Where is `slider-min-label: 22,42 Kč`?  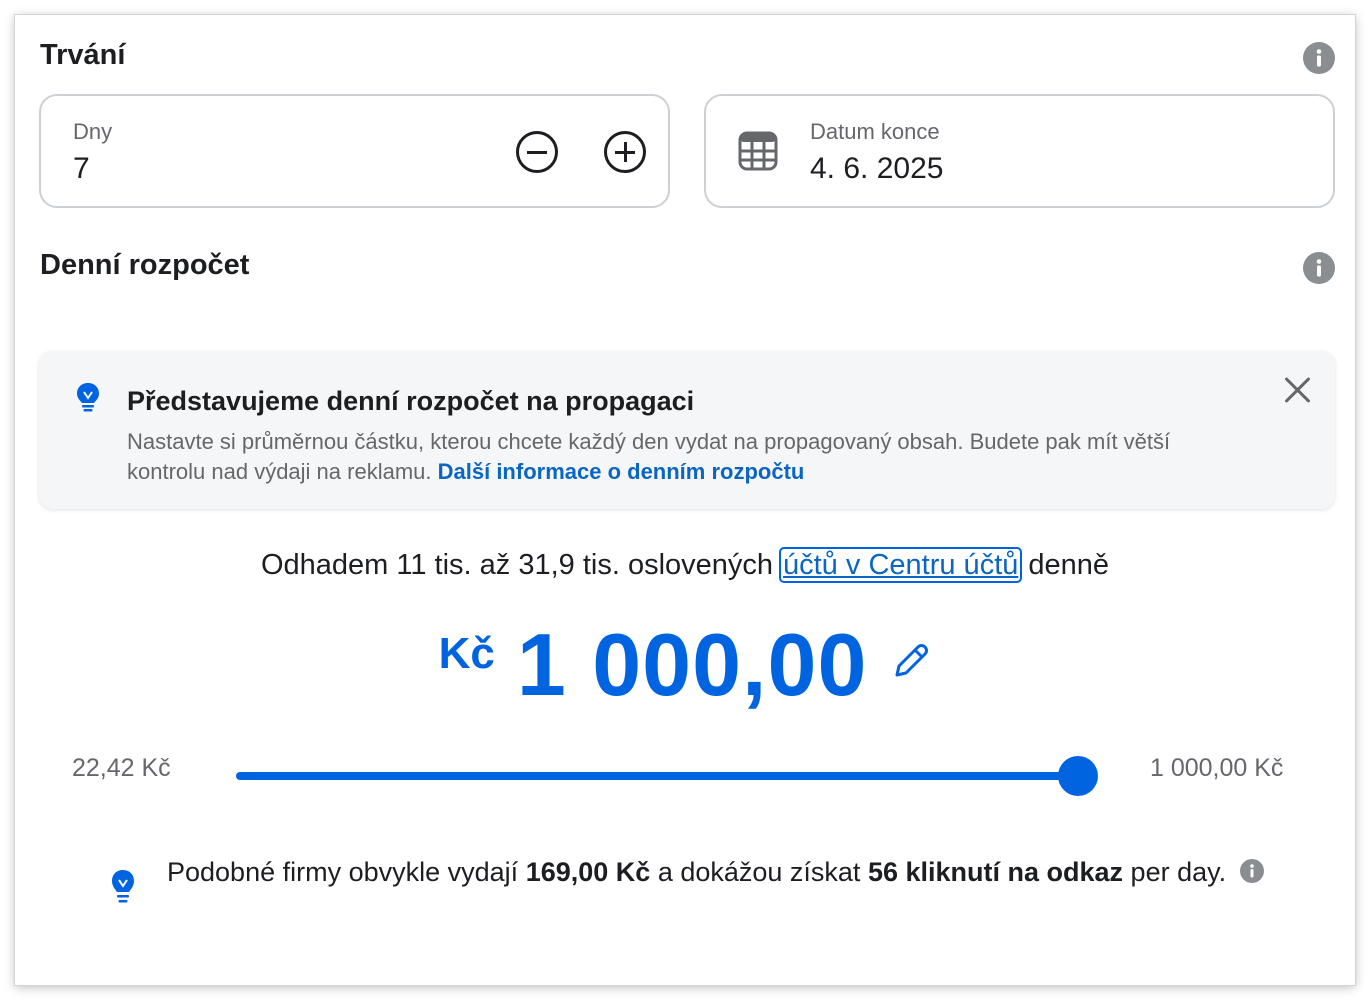 slider-min-label: 22,42 Kč is located at coordinates (121, 768).